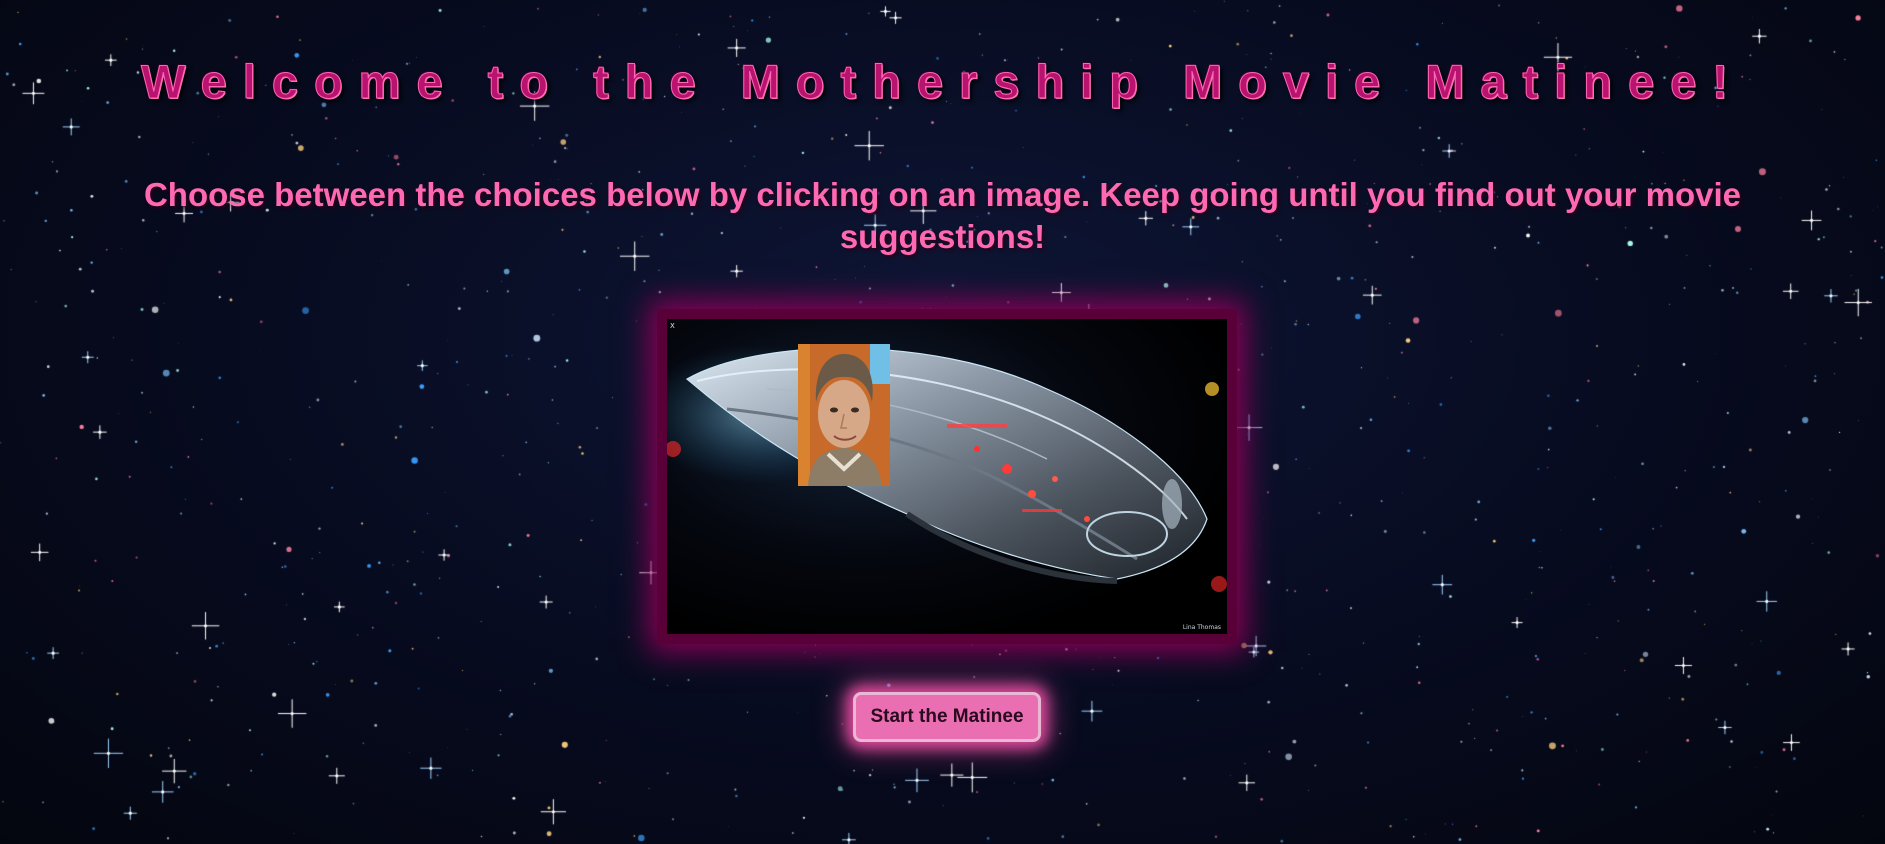  What do you see at coordinates (942, 82) in the screenshot?
I see `page-title: Welcome to the Mothership Movie Matinee!` at bounding box center [942, 82].